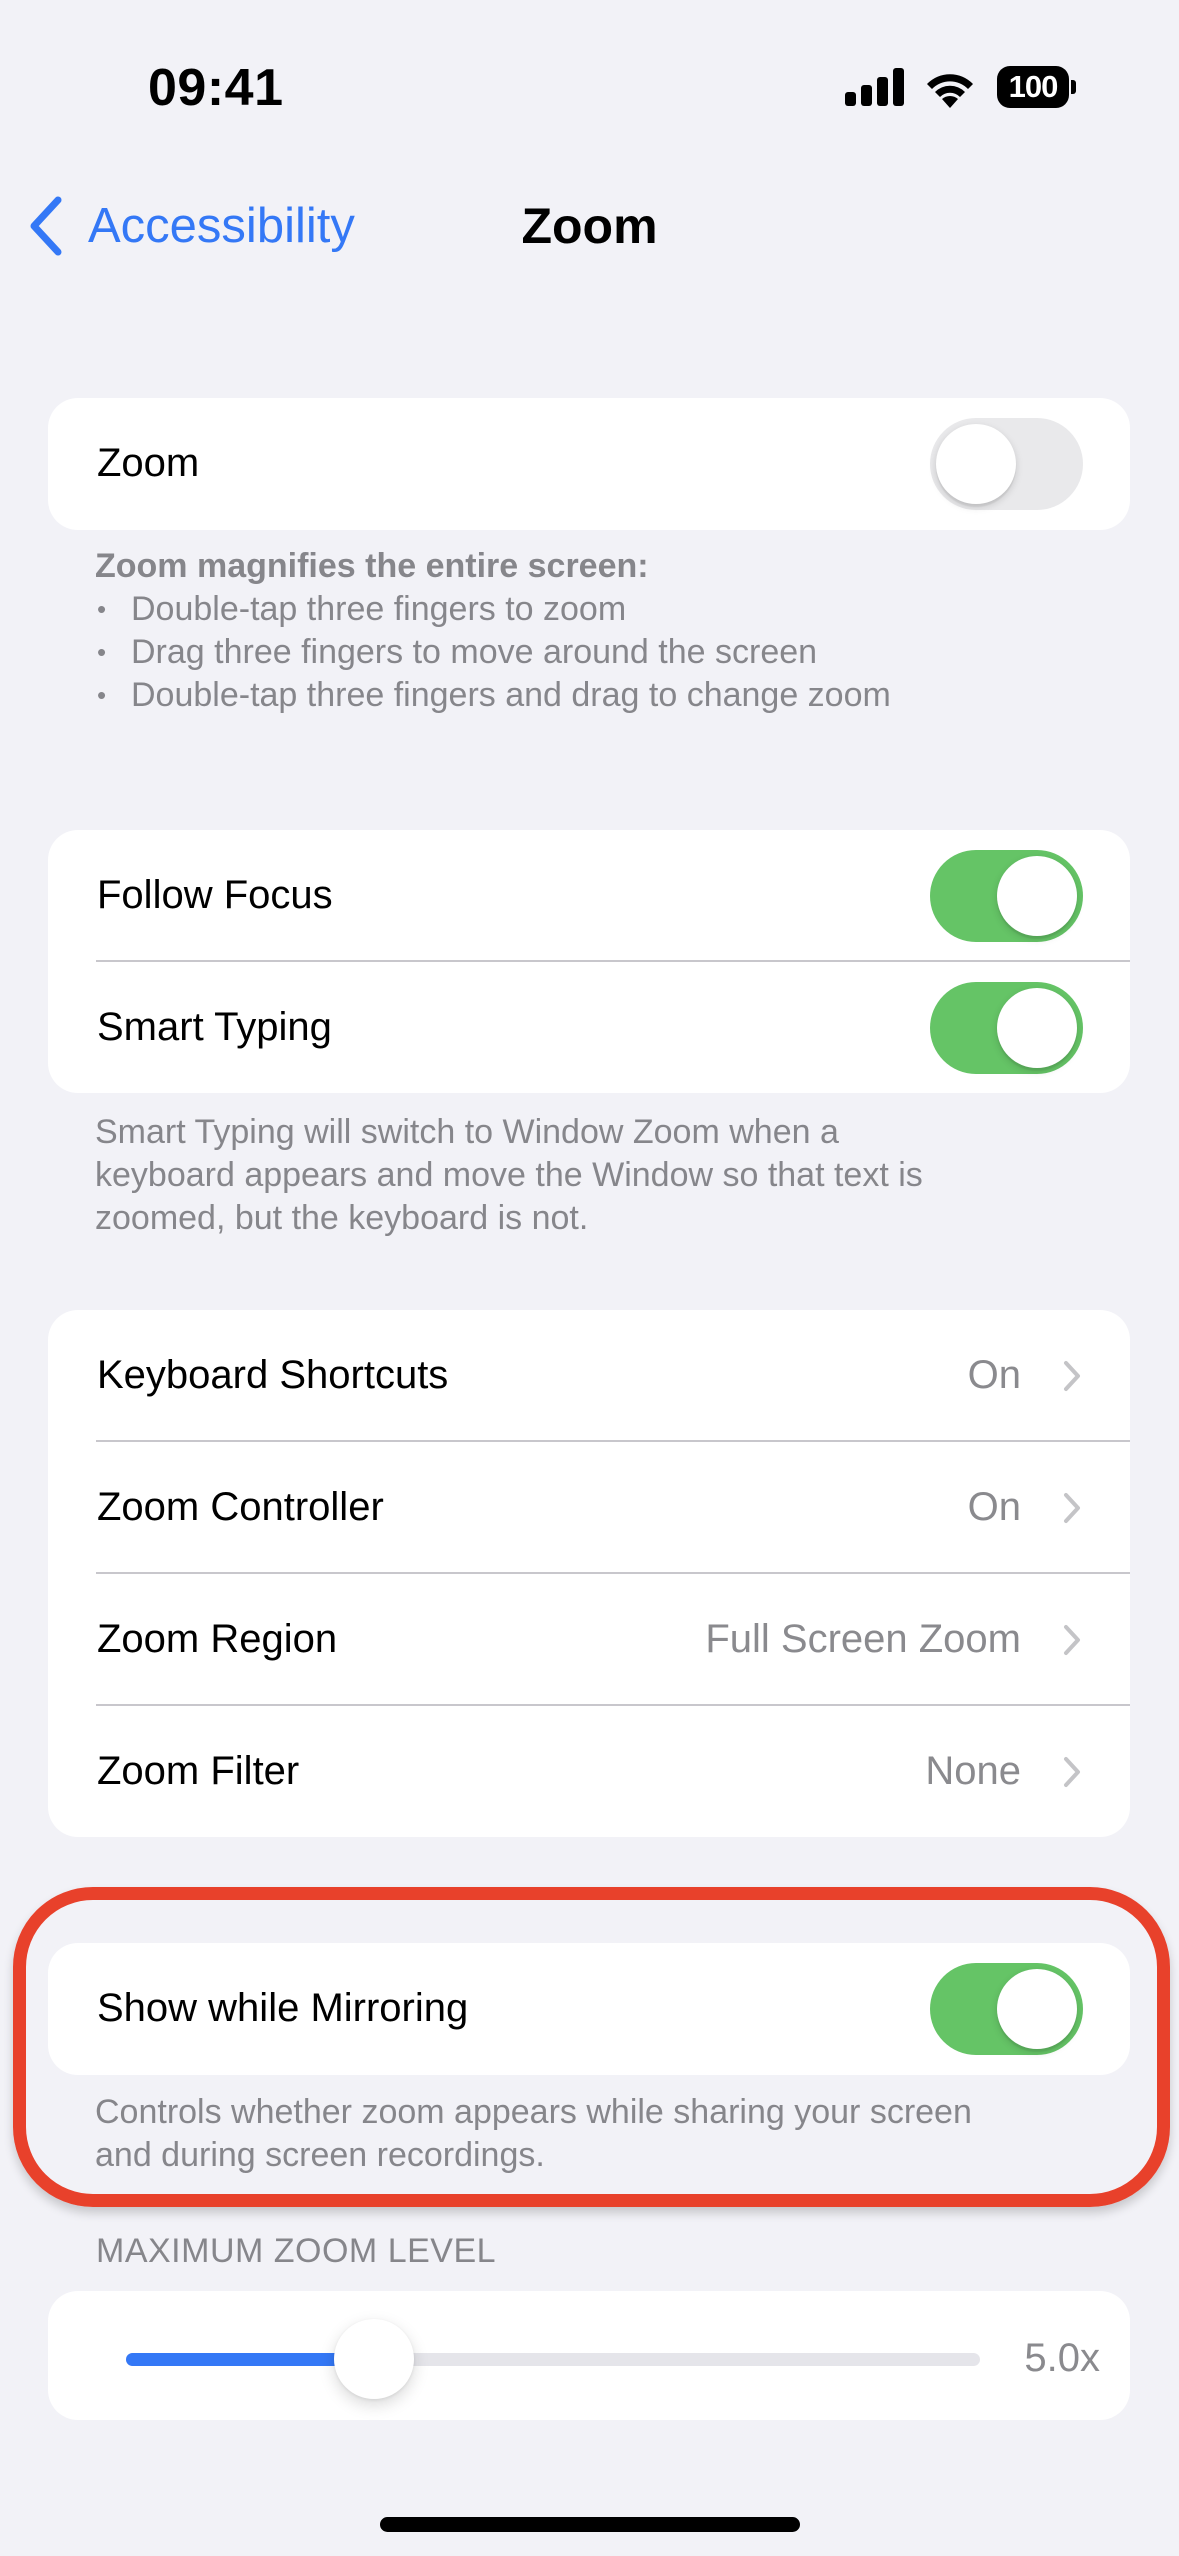  I want to click on zoom-toggle, so click(1006, 464).